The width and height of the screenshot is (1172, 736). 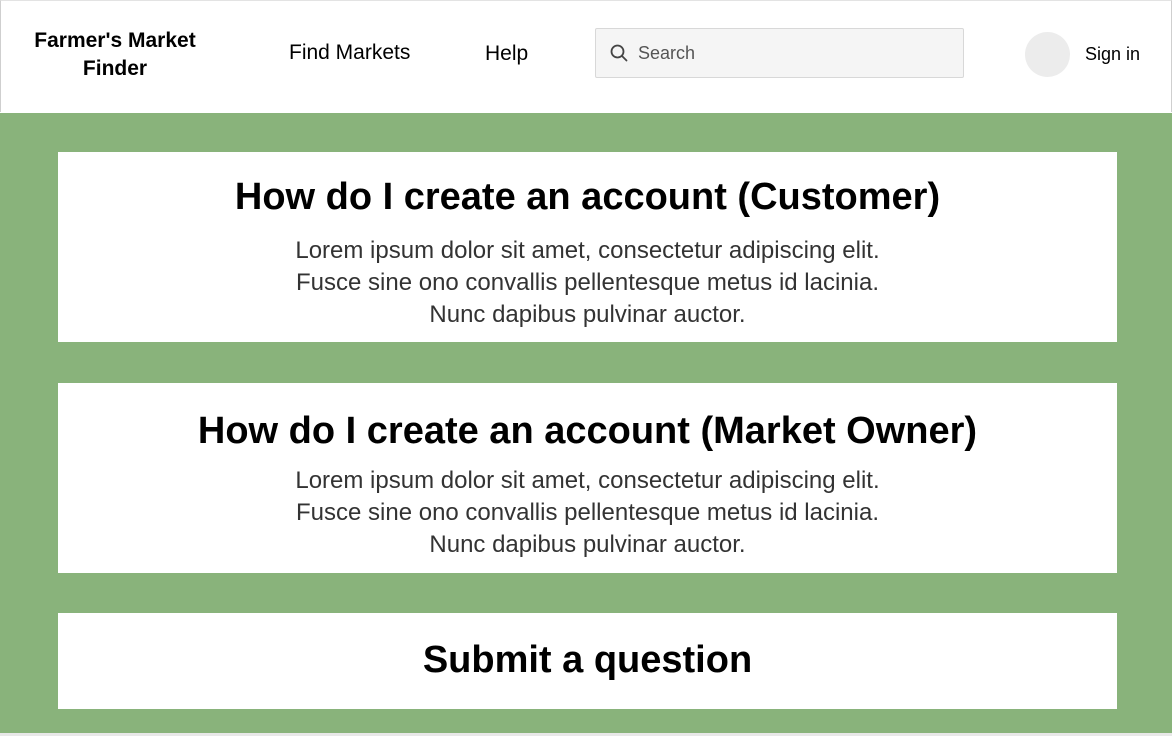 What do you see at coordinates (115, 40) in the screenshot?
I see `logo-line-1: Farmer's Market` at bounding box center [115, 40].